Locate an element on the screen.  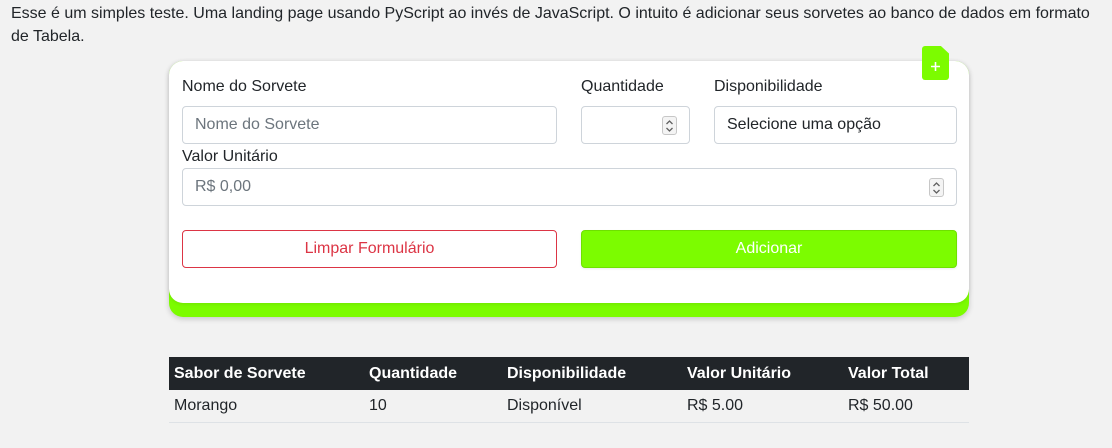
price-spinner is located at coordinates (936, 187).